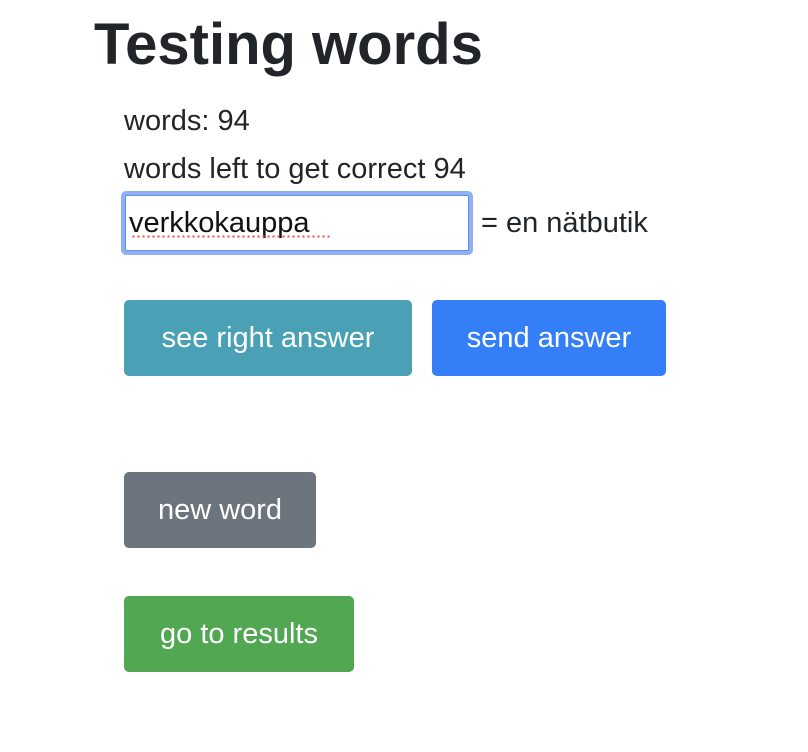  I want to click on words-left-text: words left to get correct 94, so click(295, 169).